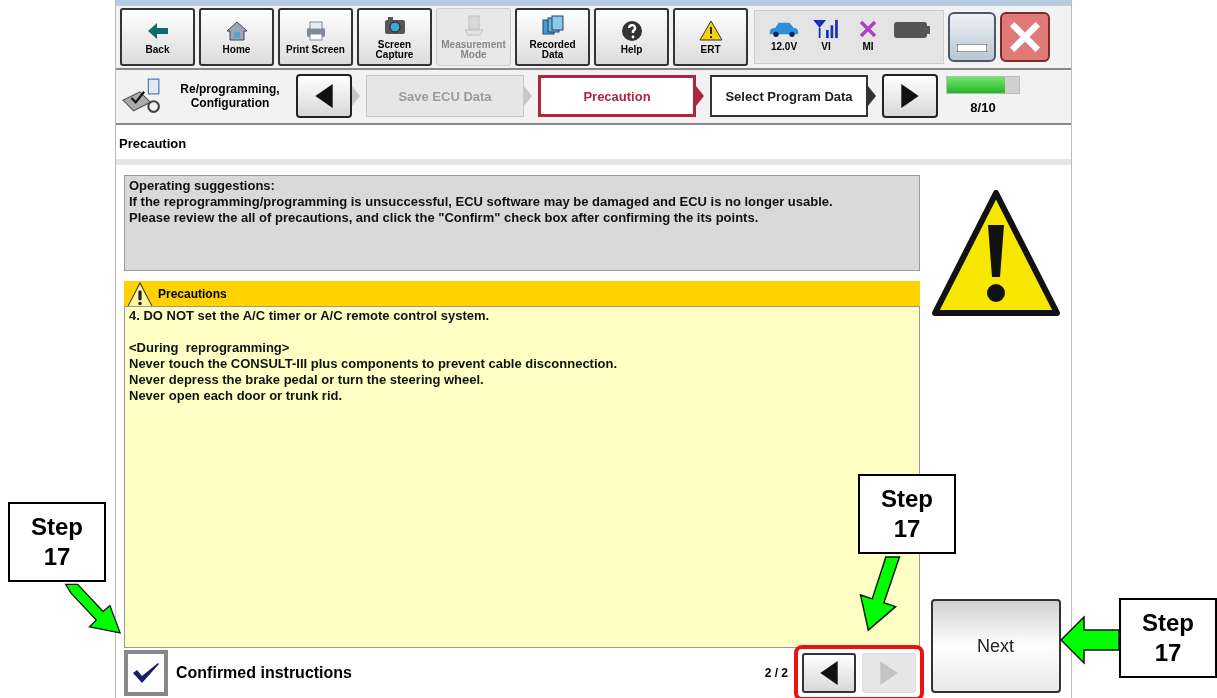  I want to click on status-label: VI, so click(826, 47).